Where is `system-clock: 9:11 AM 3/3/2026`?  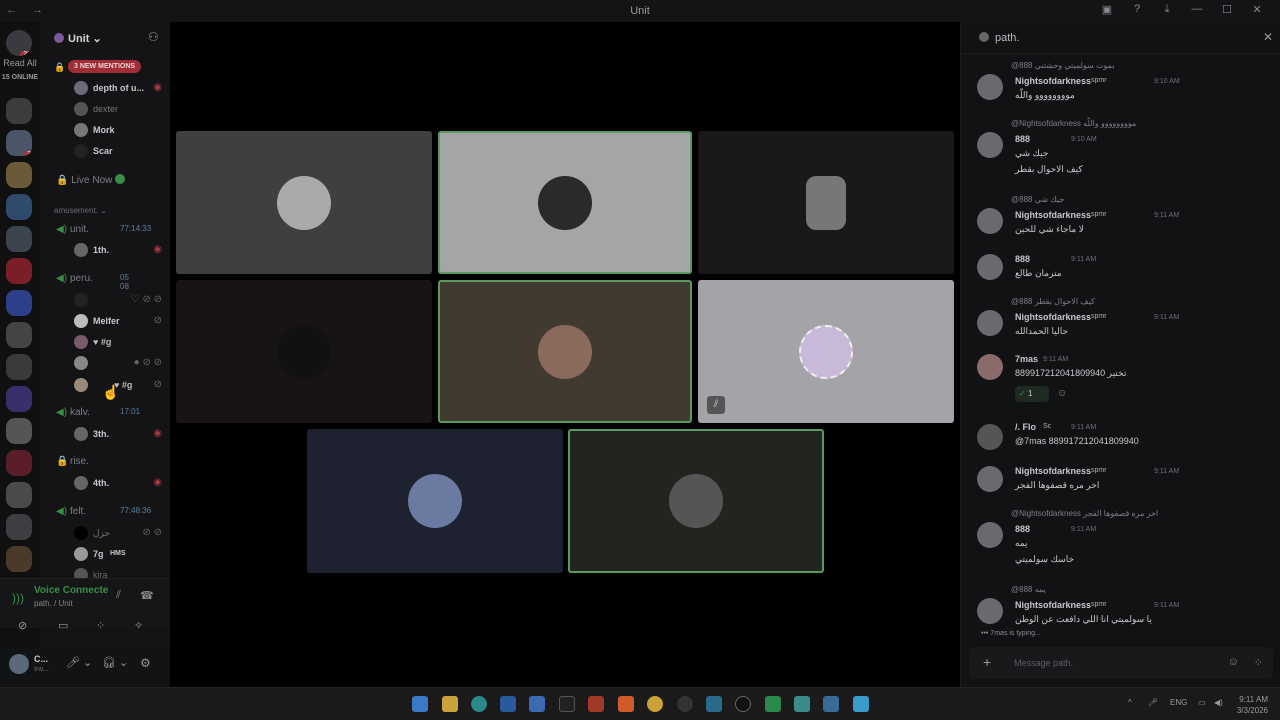 system-clock: 9:11 AM 3/3/2026 is located at coordinates (1252, 705).